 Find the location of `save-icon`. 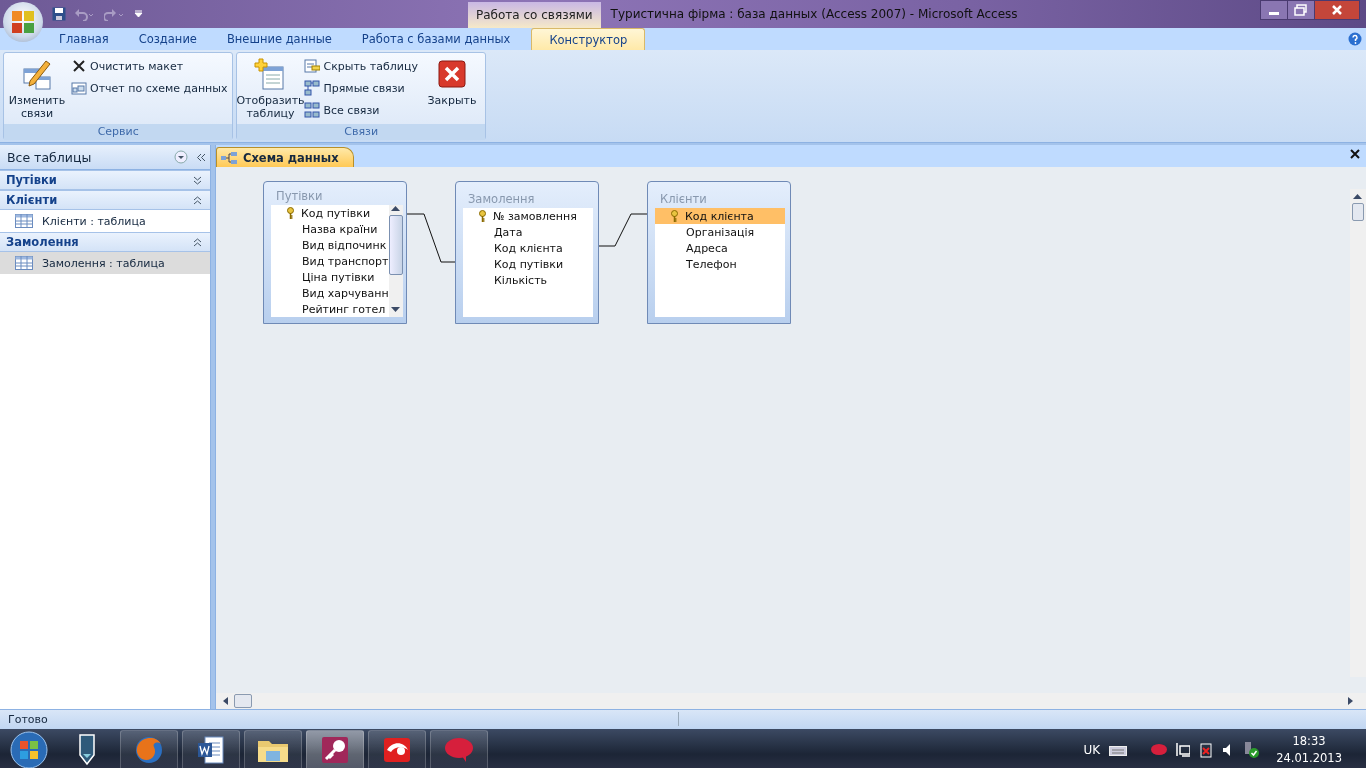

save-icon is located at coordinates (59, 14).